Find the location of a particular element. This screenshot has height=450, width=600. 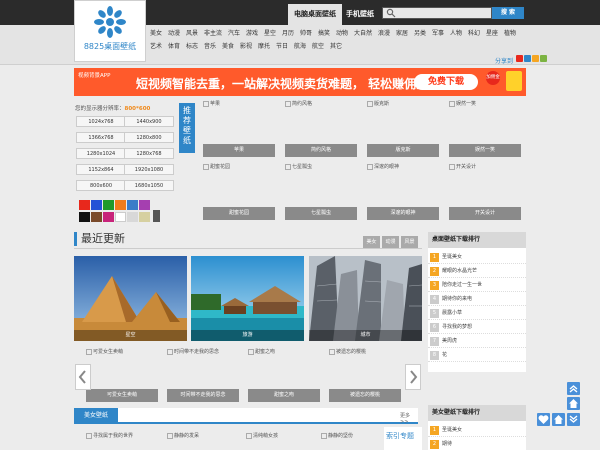

resolution-option: 1280x800 is located at coordinates (149, 137).